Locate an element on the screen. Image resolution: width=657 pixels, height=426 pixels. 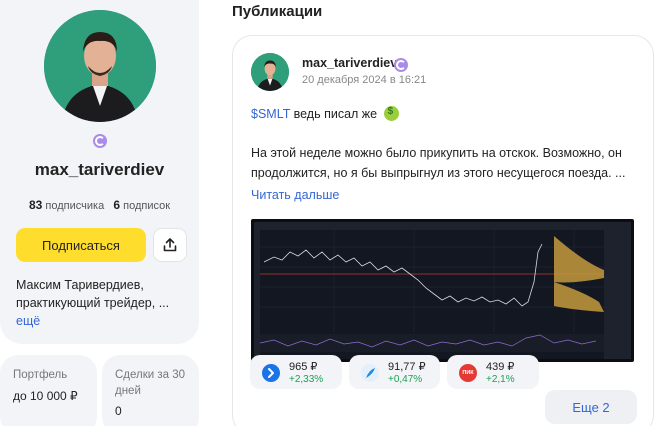
pik-logo-icon: ПИК is located at coordinates (468, 373).